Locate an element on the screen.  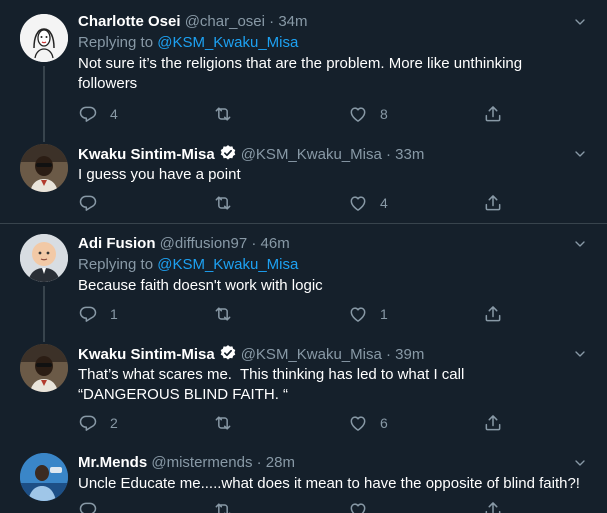
like-button: 4 is located at coordinates (368, 203).